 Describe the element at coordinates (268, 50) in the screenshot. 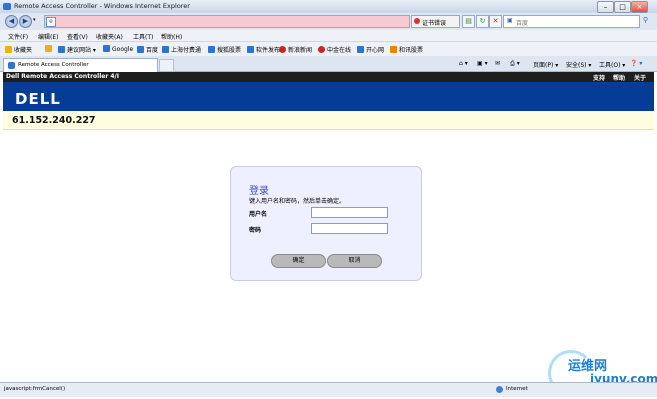

I see `fav-label: 软件发布` at that location.